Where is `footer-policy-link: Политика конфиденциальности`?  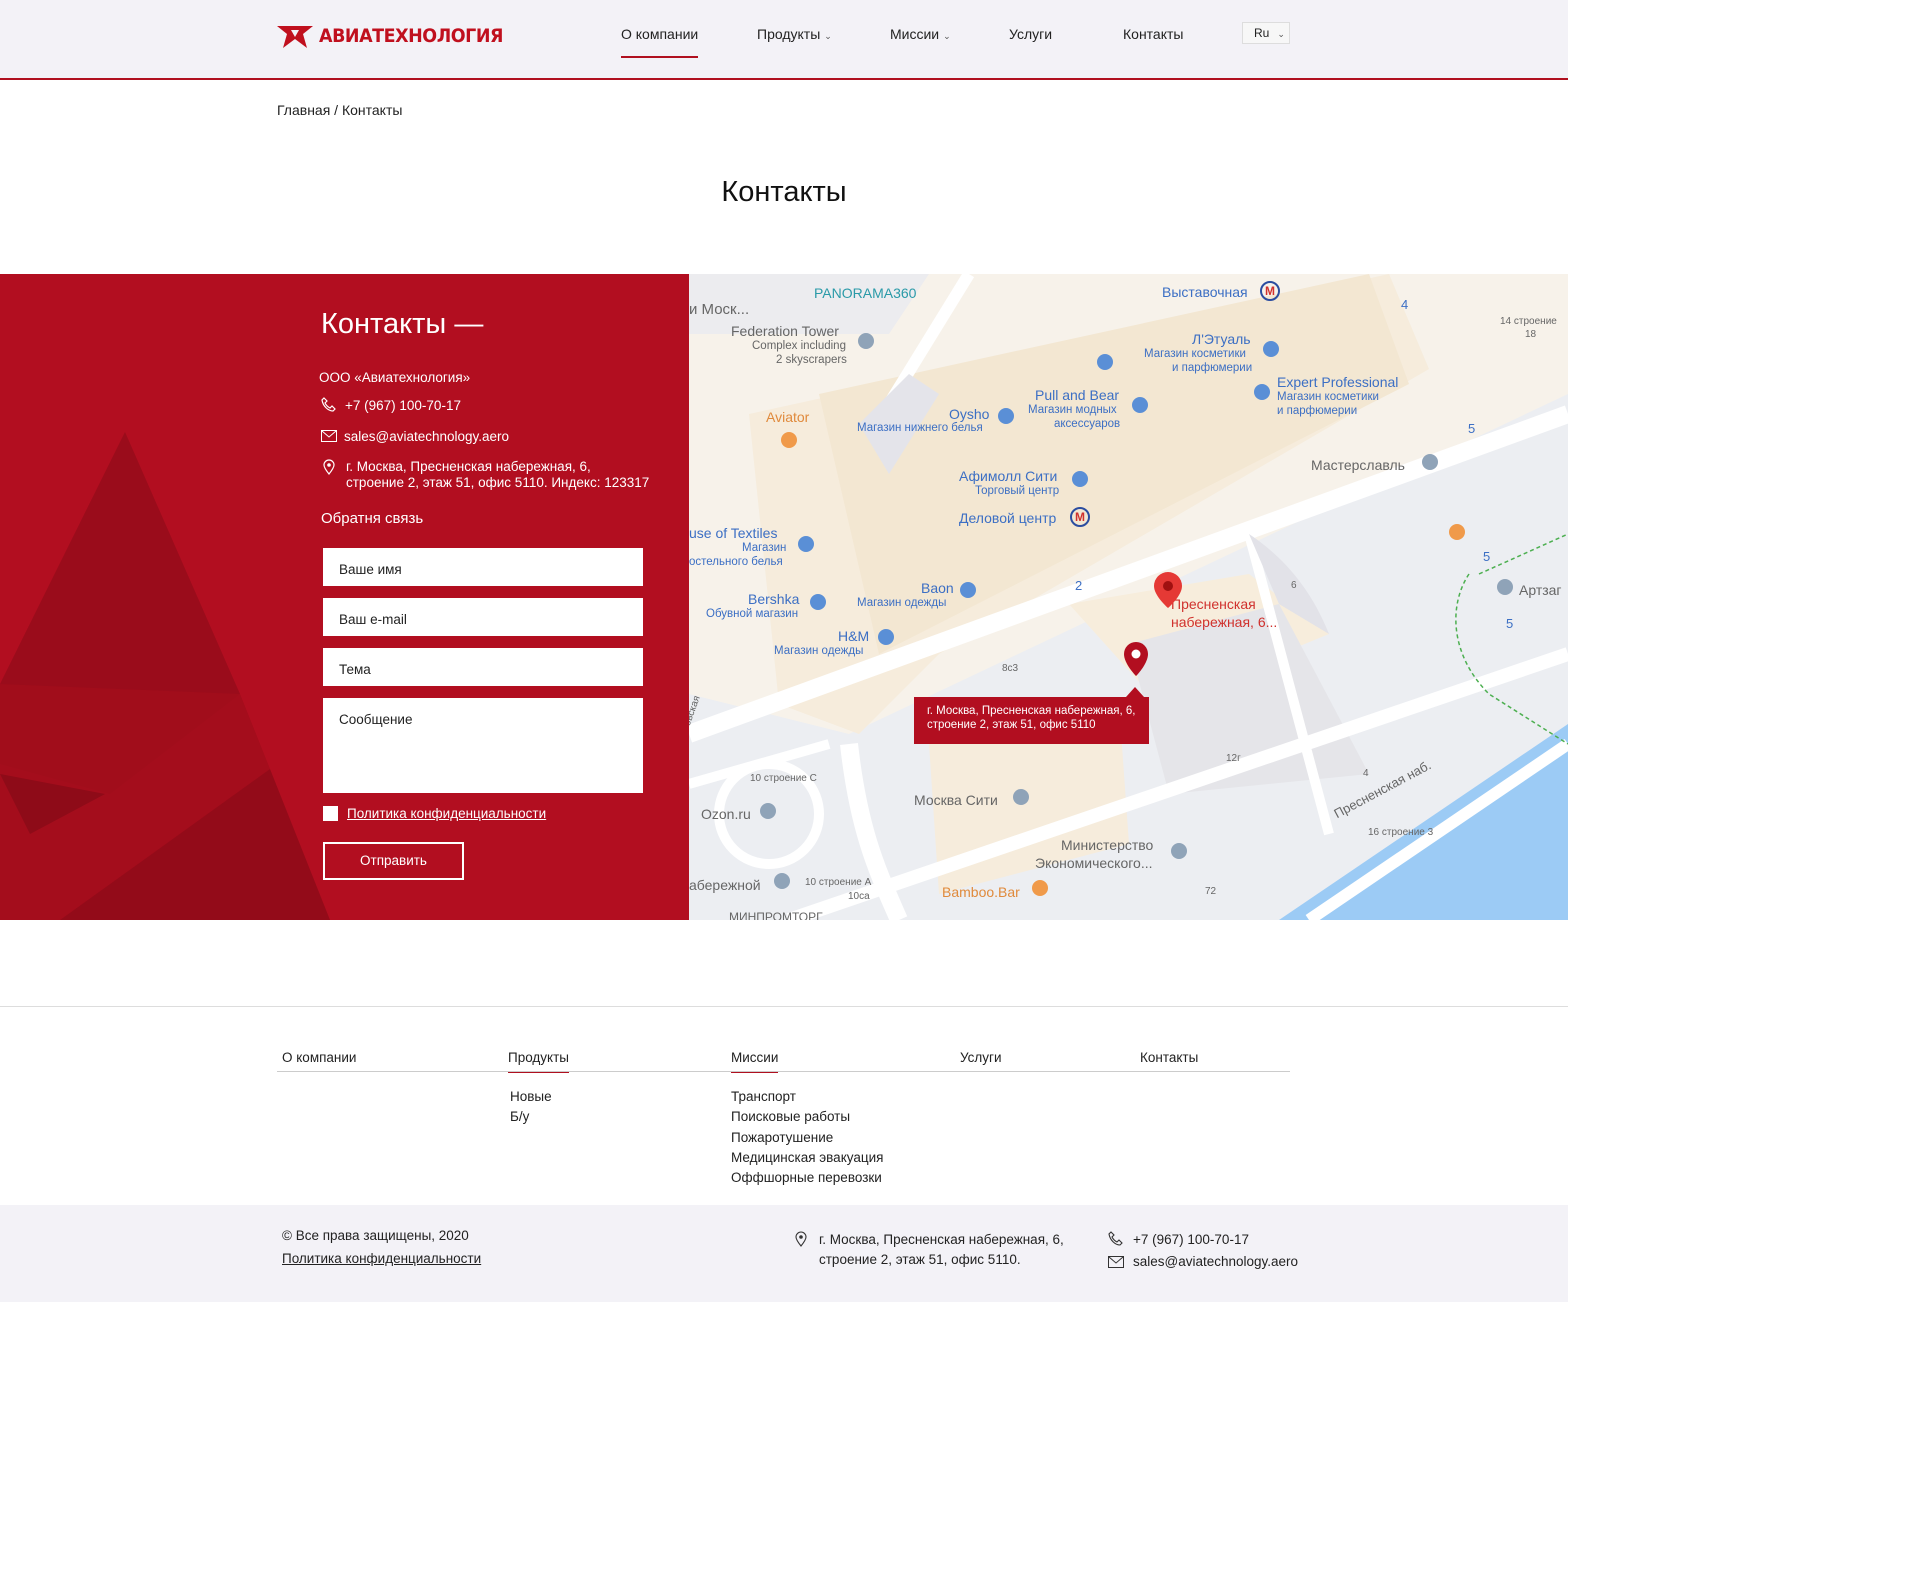
footer-policy-link: Политика конфиденциальности is located at coordinates (381, 1259).